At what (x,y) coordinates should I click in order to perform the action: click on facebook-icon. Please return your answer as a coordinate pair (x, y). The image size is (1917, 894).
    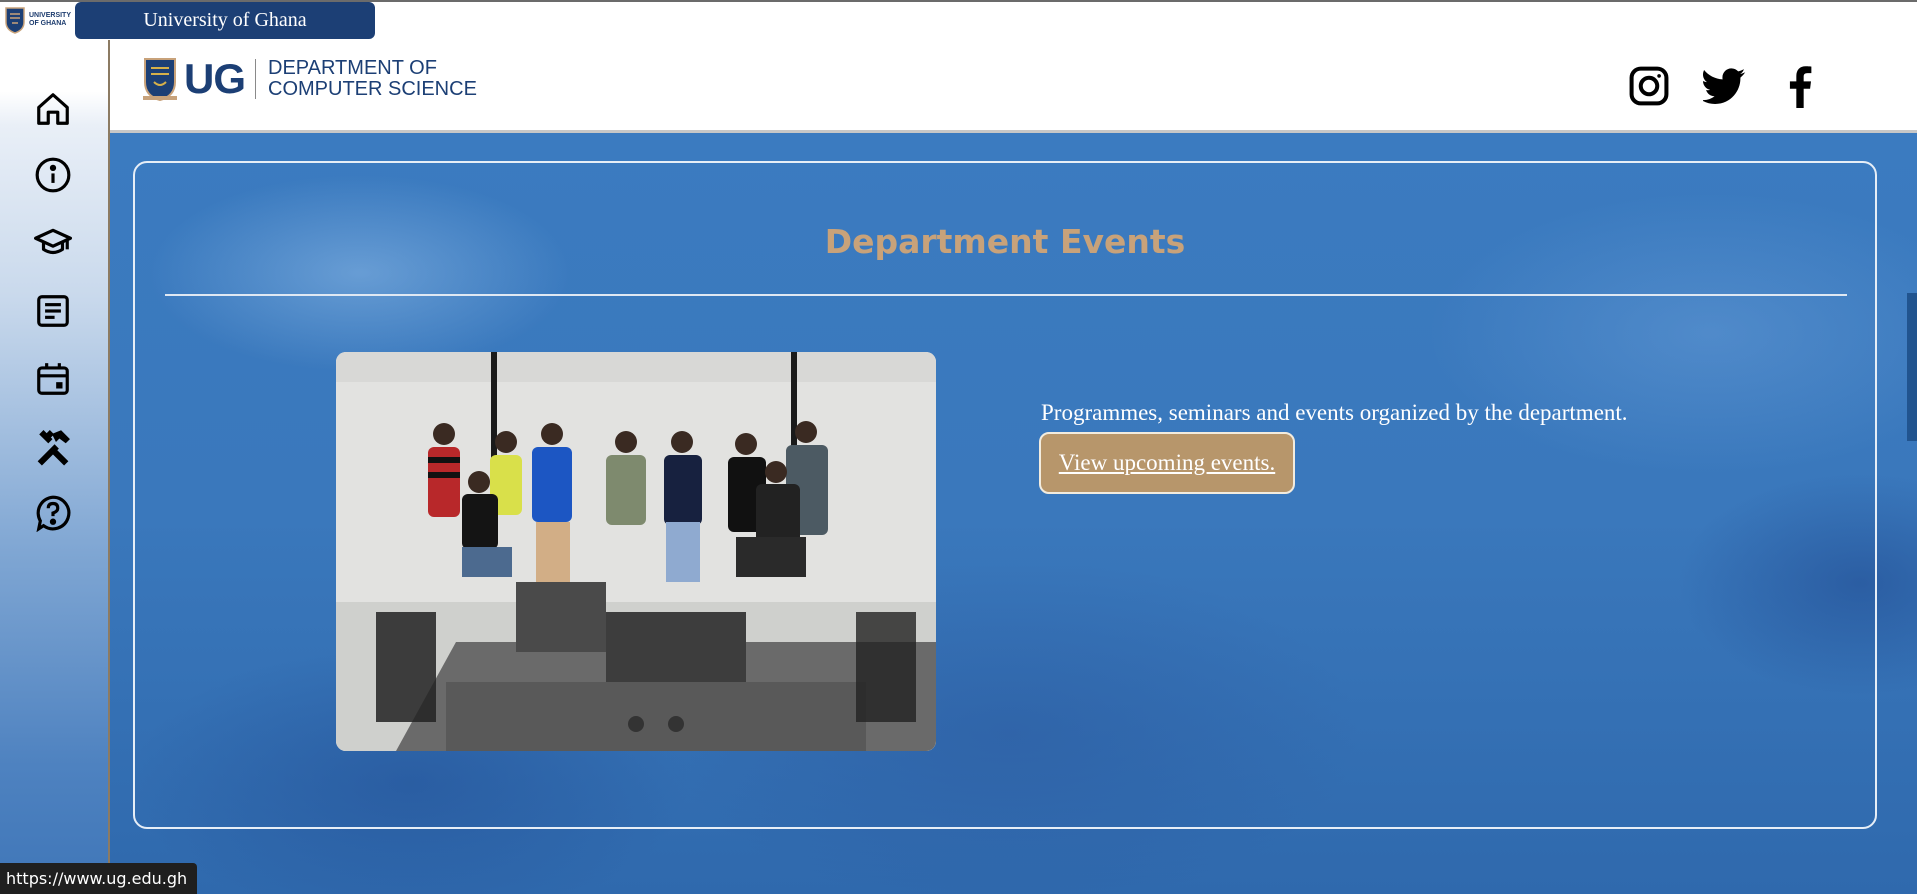
    Looking at the image, I should click on (1800, 86).